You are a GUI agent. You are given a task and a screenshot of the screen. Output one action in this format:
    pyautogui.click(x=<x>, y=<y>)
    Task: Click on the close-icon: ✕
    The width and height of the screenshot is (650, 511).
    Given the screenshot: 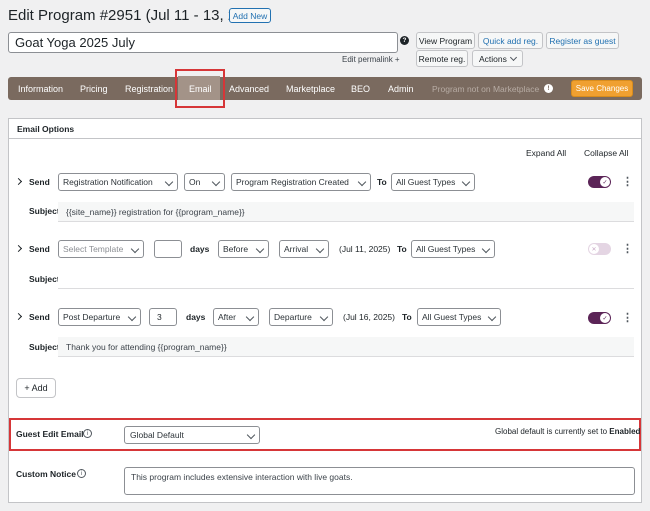 What is the action you would take?
    pyautogui.click(x=594, y=249)
    